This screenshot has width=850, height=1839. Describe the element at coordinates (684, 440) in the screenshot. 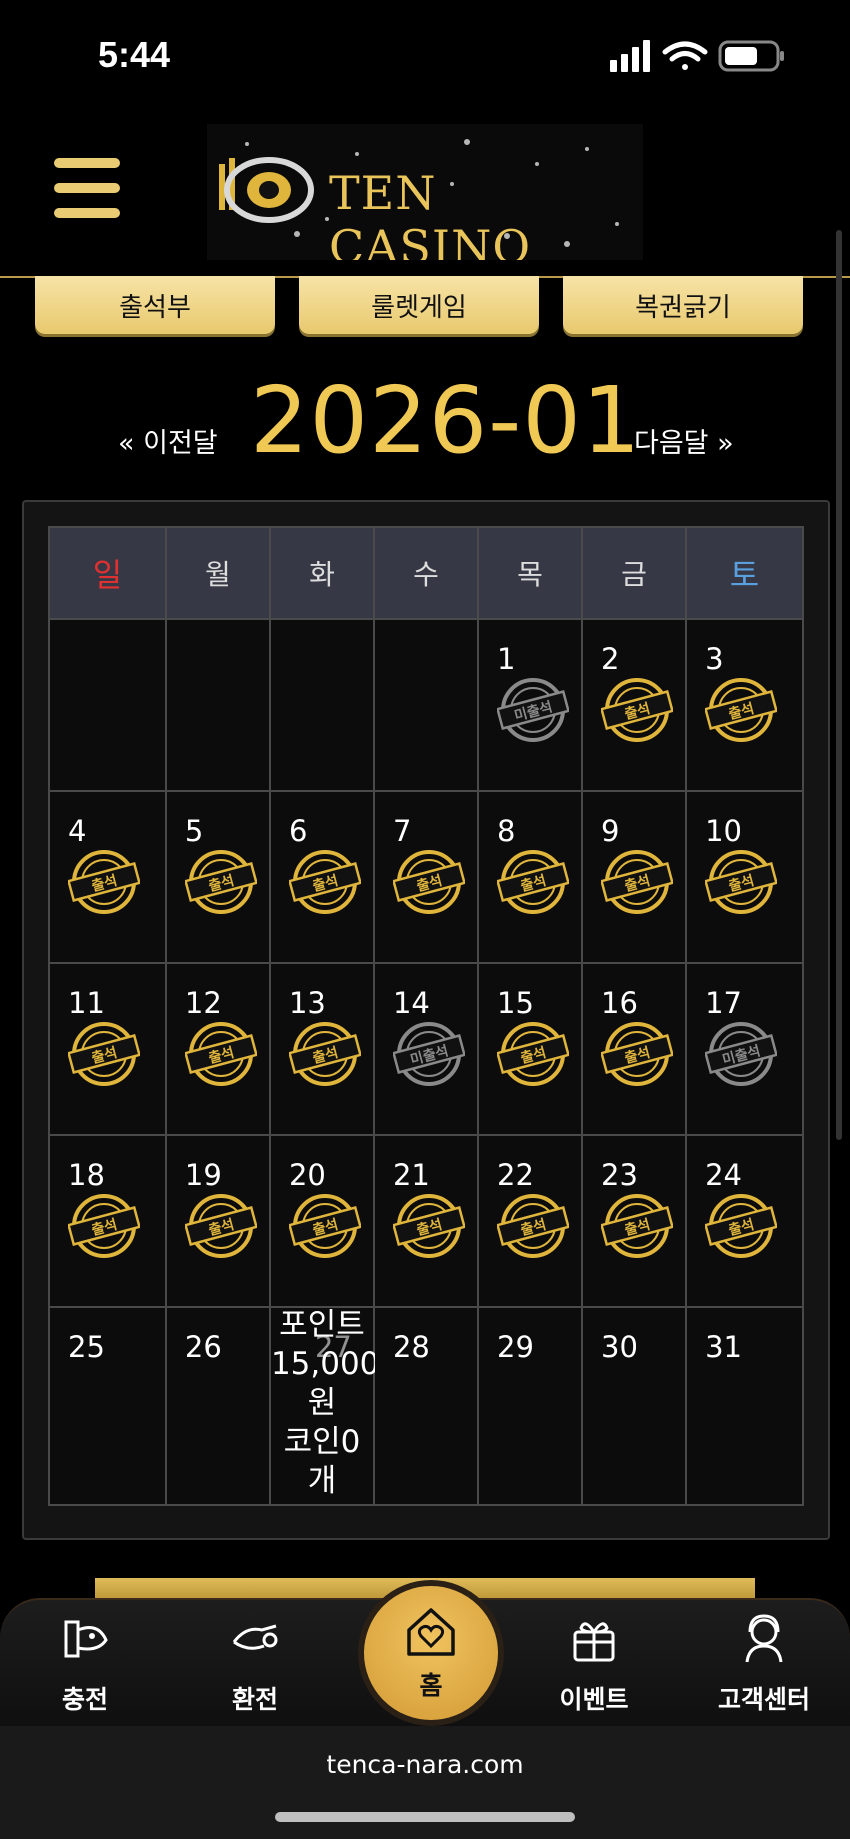

I see `next-month-link: 다음달 »` at that location.